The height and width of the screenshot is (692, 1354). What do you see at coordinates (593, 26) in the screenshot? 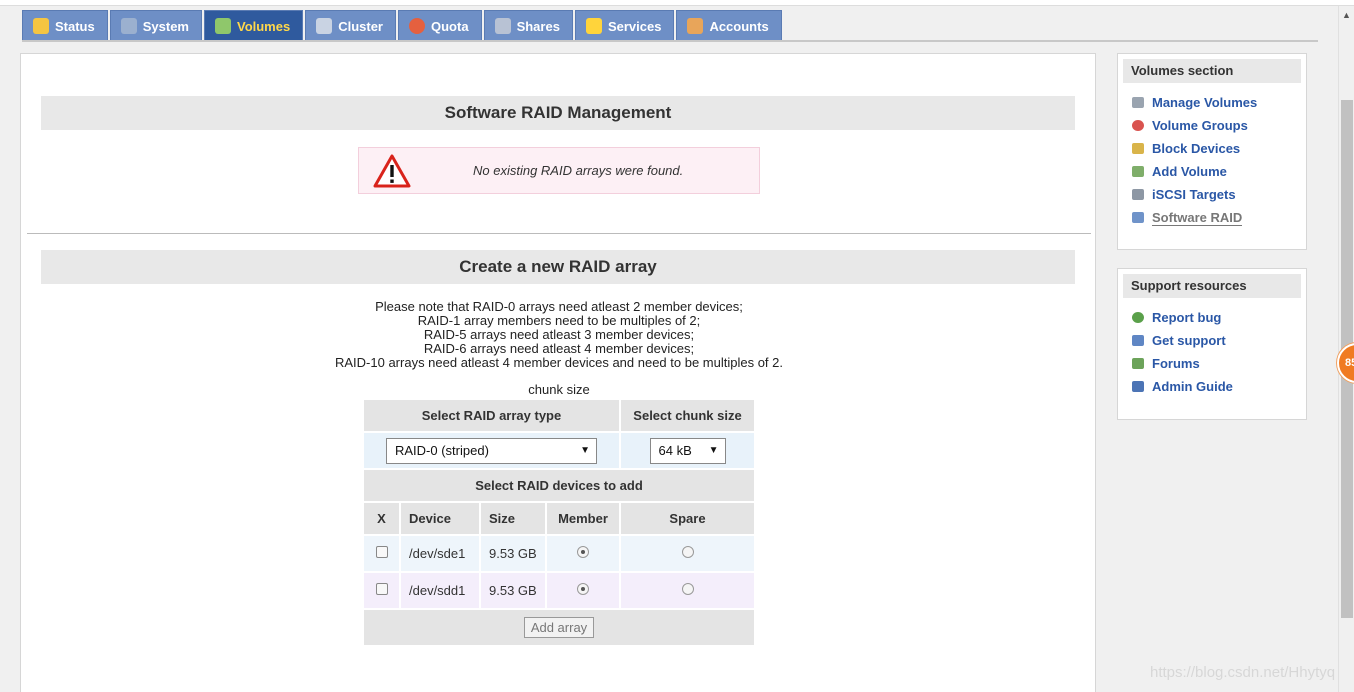
I see `lightning-icon` at bounding box center [593, 26].